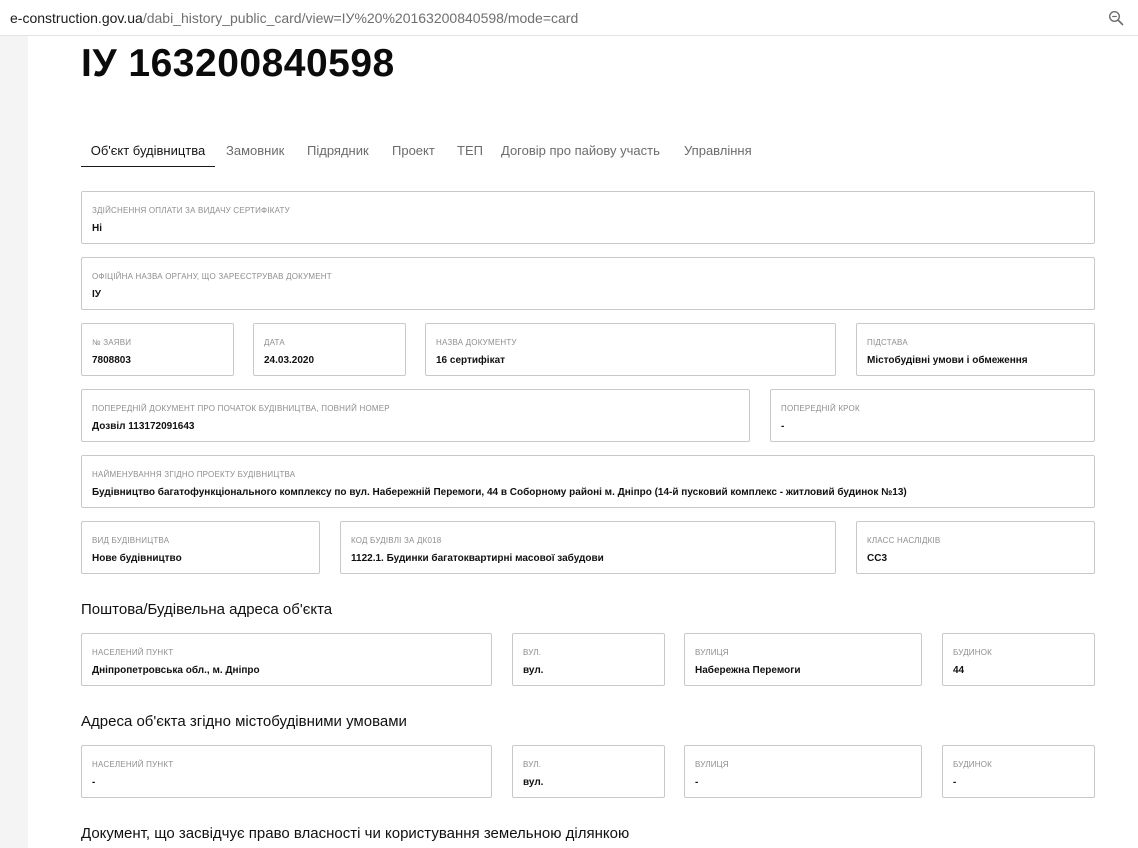 The height and width of the screenshot is (848, 1138). What do you see at coordinates (471, 360) in the screenshot?
I see `field-value: 16 сертифікат` at bounding box center [471, 360].